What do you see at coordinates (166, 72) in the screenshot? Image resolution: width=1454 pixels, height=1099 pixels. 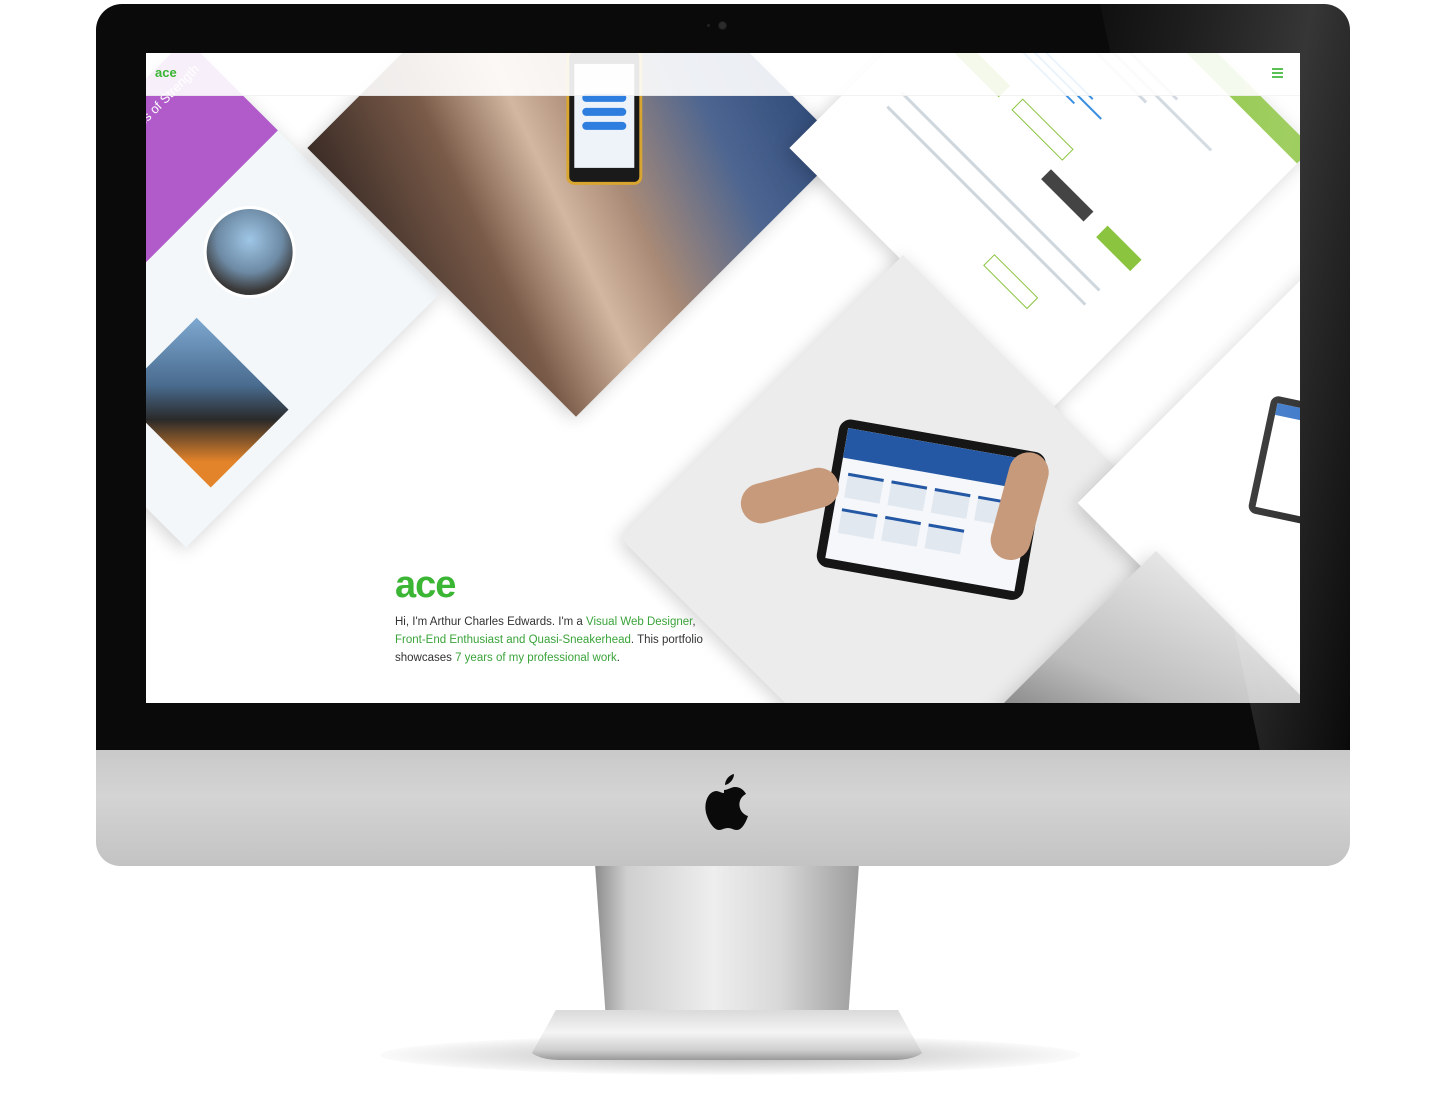 I see `nav-logo: ace` at bounding box center [166, 72].